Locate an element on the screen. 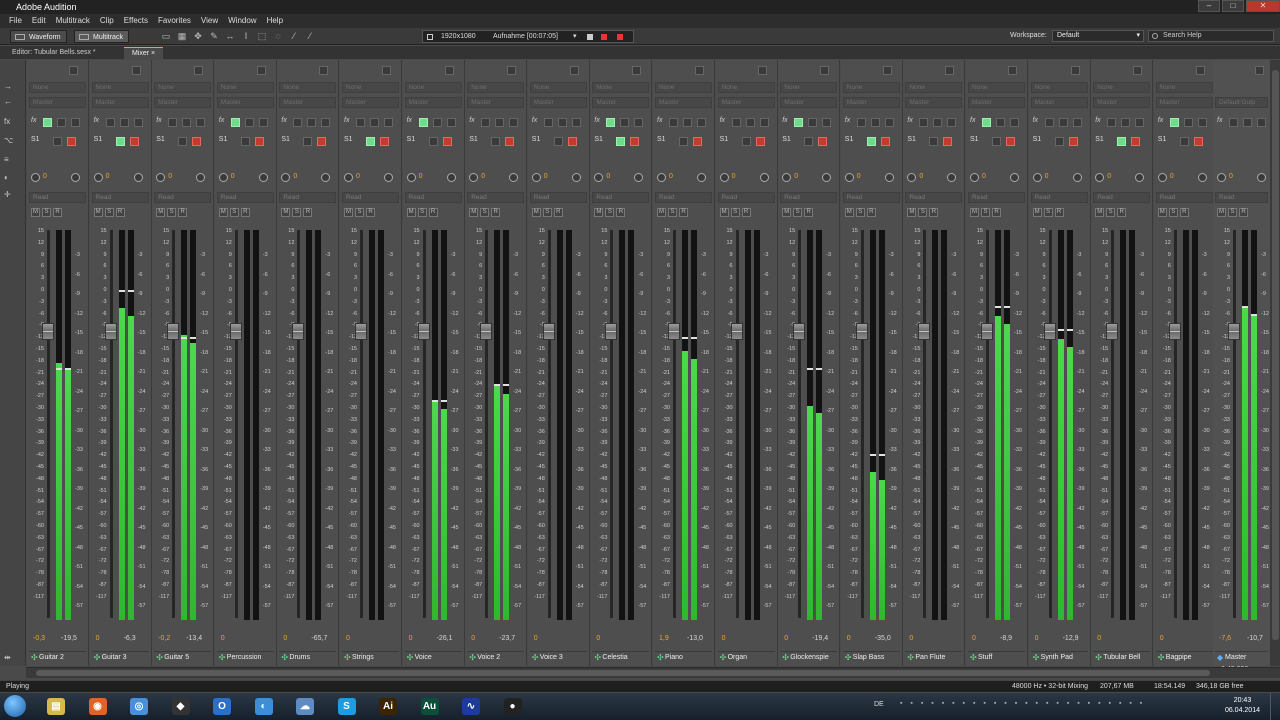  menu-file: File is located at coordinates (15, 21).